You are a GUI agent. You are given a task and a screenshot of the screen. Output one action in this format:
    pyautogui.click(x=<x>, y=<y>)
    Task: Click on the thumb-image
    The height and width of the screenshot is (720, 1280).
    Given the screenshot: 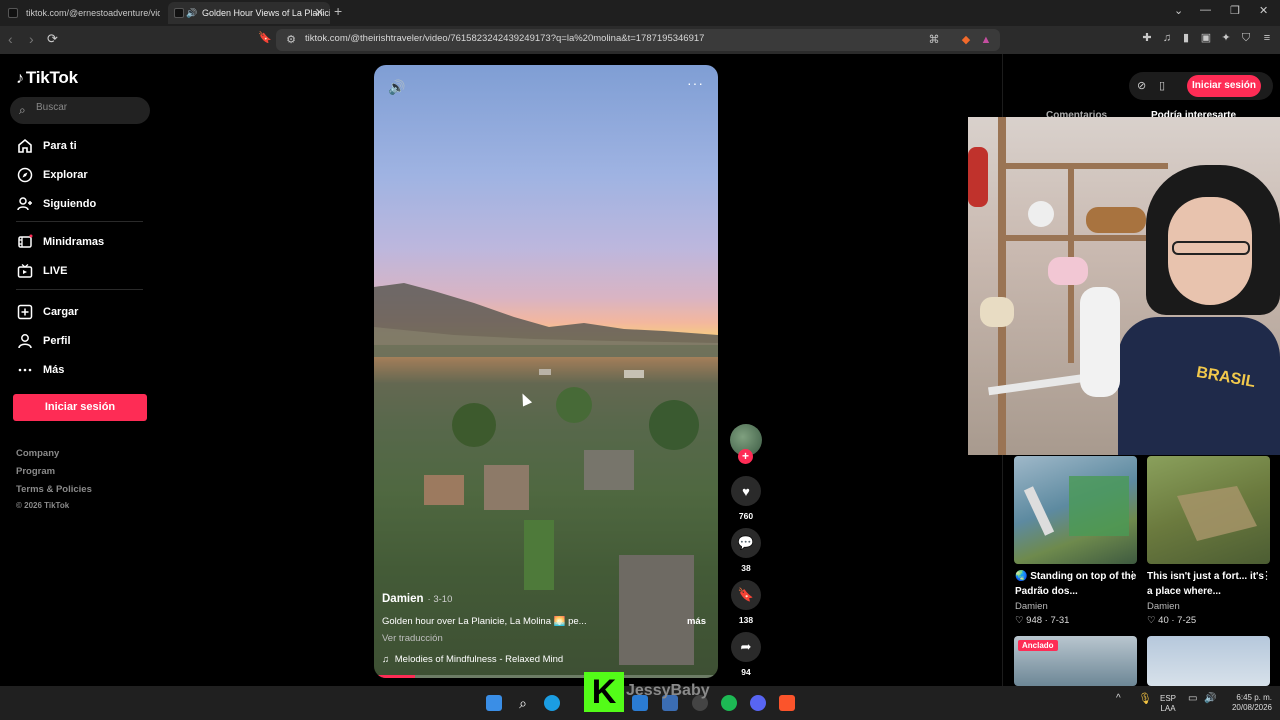 What is the action you would take?
    pyautogui.click(x=1217, y=513)
    